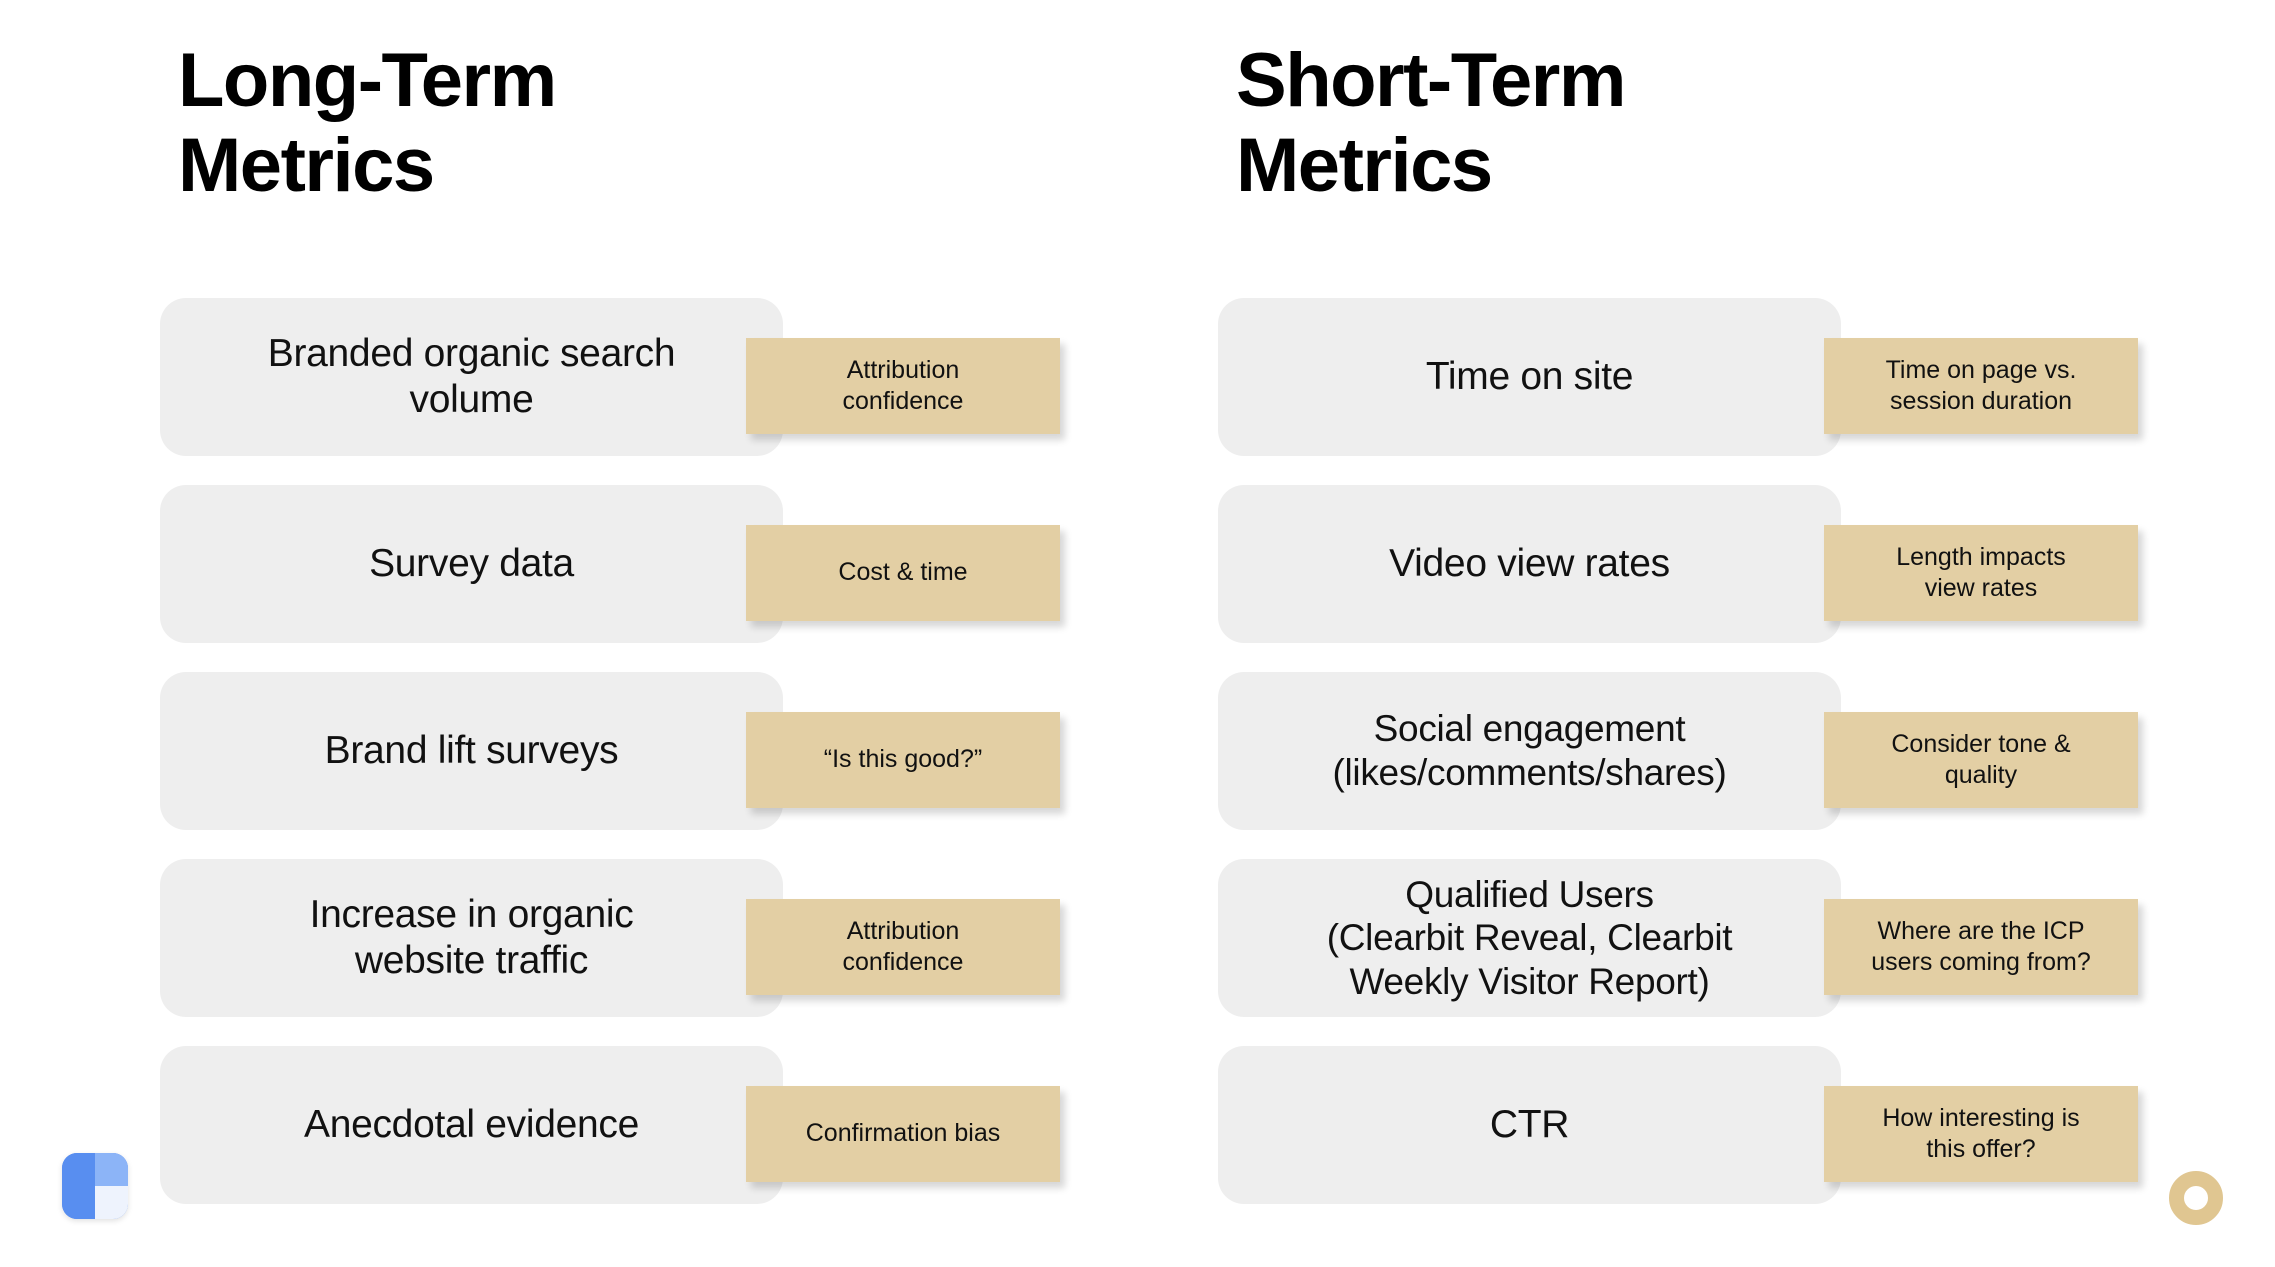  Describe the element at coordinates (2196, 1198) in the screenshot. I see `ring-icon` at that location.